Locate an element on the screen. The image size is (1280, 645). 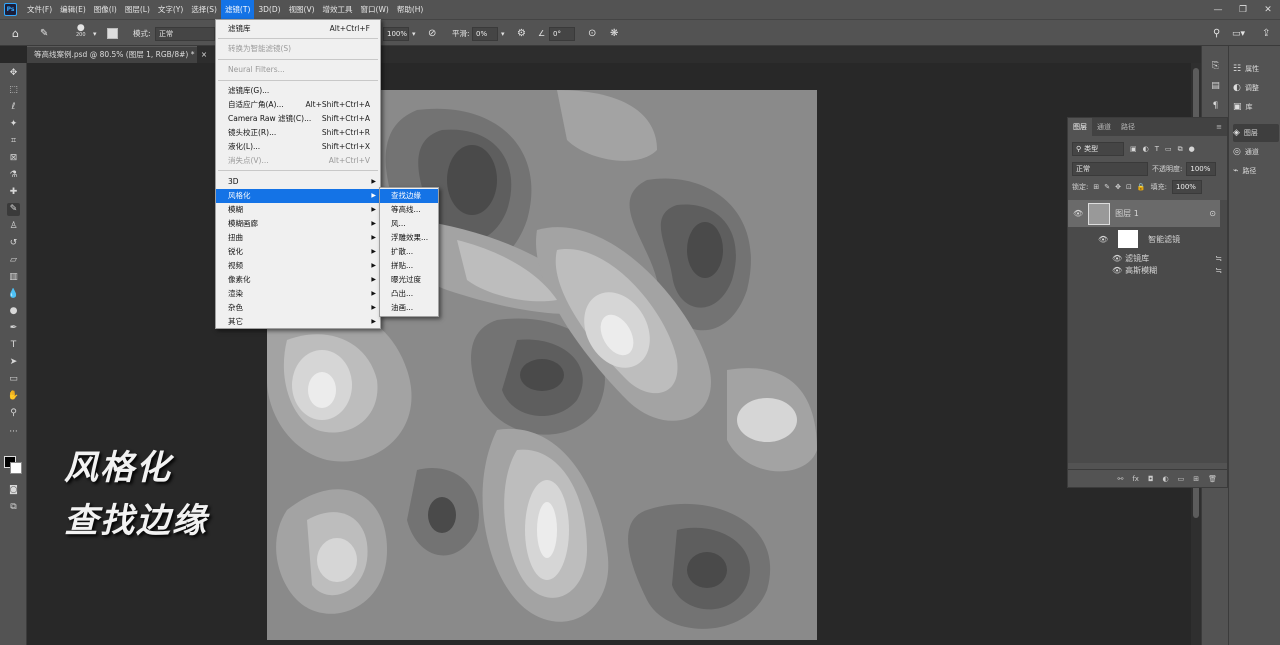
brush-tool-icon: ✎ is located at coordinates (44, 33).